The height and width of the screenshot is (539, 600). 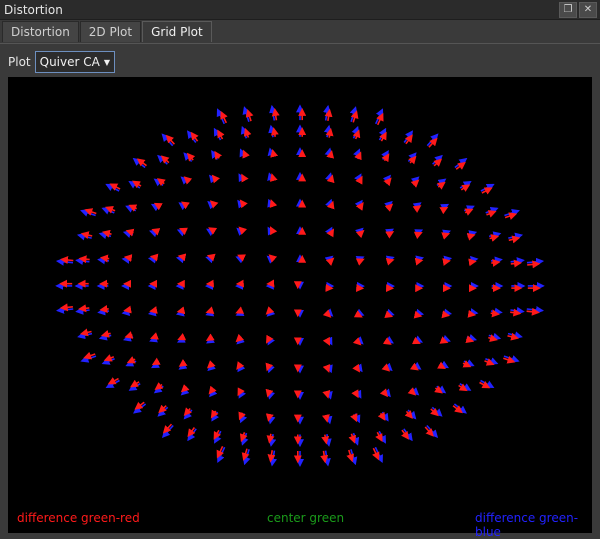 What do you see at coordinates (300, 10) in the screenshot?
I see `window-titlebar: Distortion ❐ ✕` at bounding box center [300, 10].